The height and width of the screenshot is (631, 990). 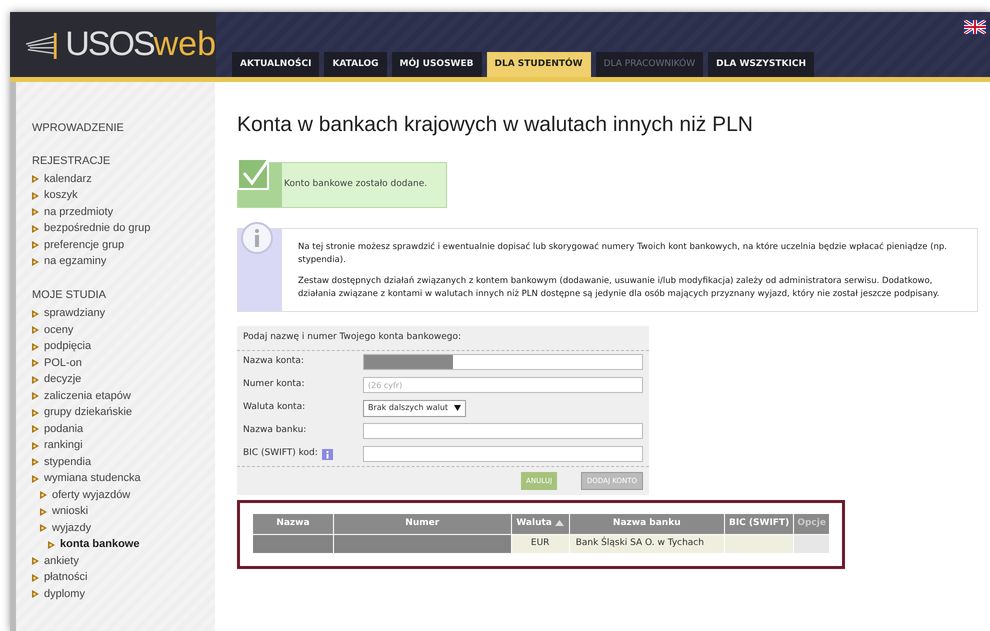 What do you see at coordinates (414, 408) in the screenshot?
I see `currency-select: Brak dalszych walut` at bounding box center [414, 408].